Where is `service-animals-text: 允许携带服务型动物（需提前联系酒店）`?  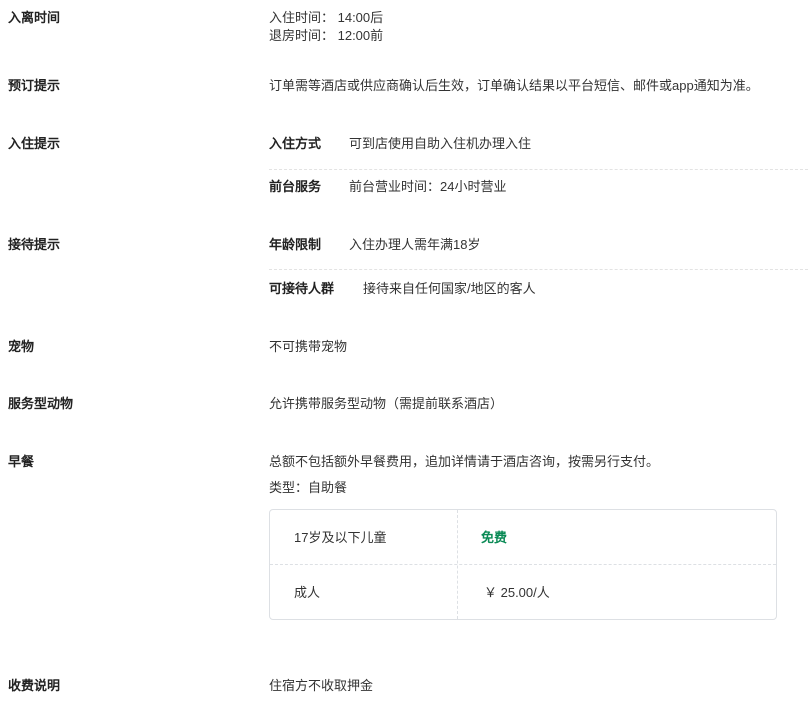
service-animals-text: 允许携带服务型动物（需提前联系酒店） is located at coordinates (386, 403).